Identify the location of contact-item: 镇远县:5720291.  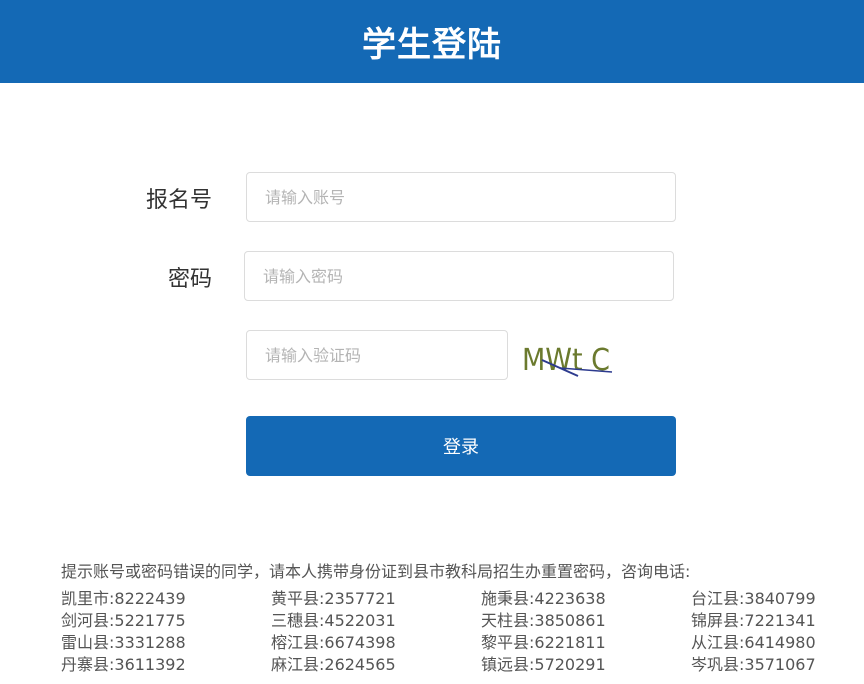
(543, 664).